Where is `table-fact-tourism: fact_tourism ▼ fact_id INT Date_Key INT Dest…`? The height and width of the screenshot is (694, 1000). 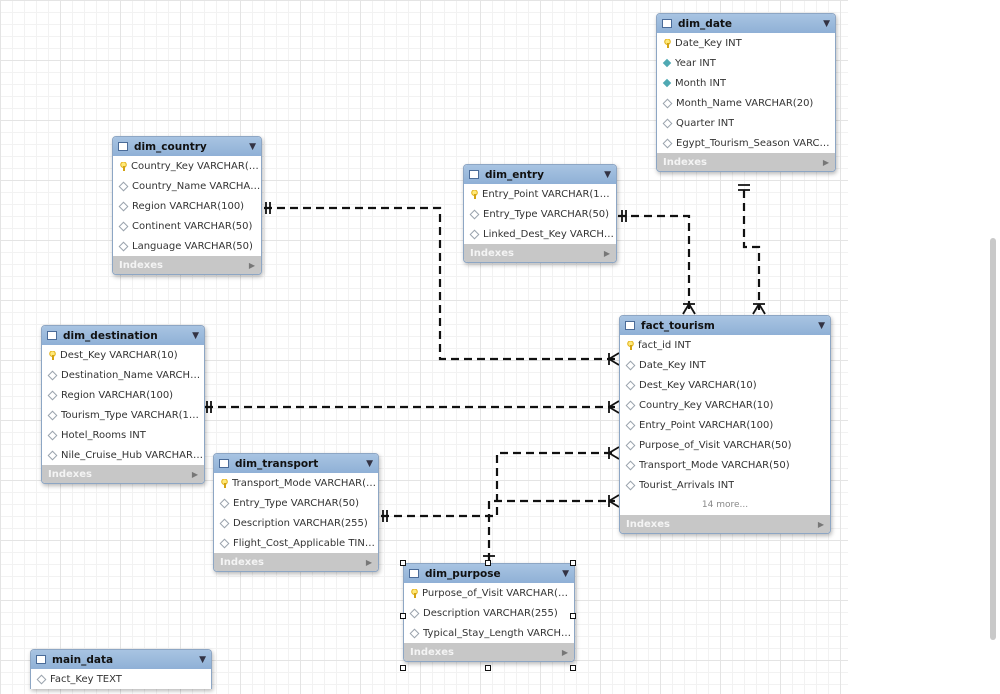 table-fact-tourism: fact_tourism ▼ fact_id INT Date_Key INT Dest… is located at coordinates (725, 424).